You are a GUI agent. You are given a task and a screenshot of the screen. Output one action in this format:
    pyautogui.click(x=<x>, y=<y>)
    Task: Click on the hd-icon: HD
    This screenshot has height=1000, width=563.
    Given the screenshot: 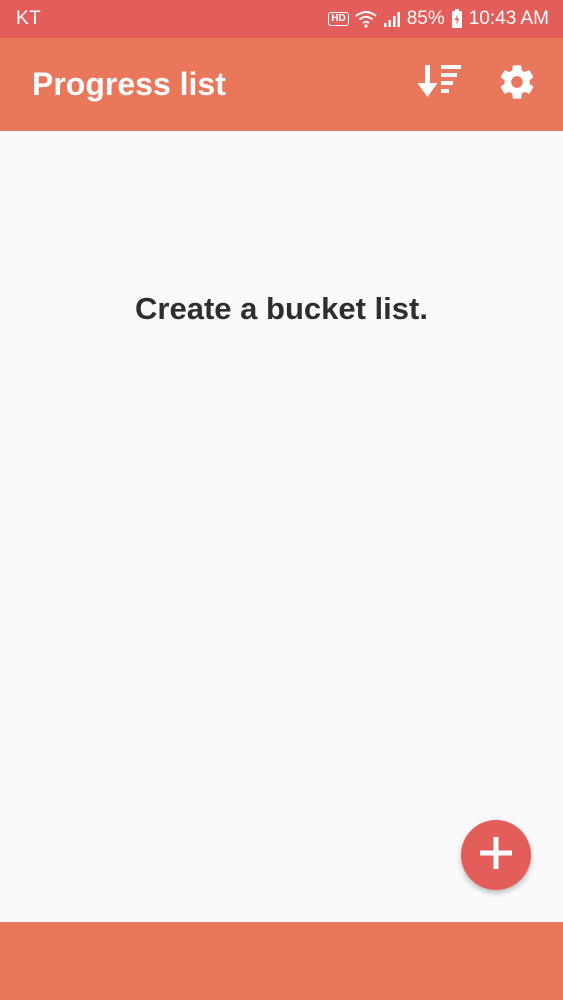 What is the action you would take?
    pyautogui.click(x=338, y=19)
    